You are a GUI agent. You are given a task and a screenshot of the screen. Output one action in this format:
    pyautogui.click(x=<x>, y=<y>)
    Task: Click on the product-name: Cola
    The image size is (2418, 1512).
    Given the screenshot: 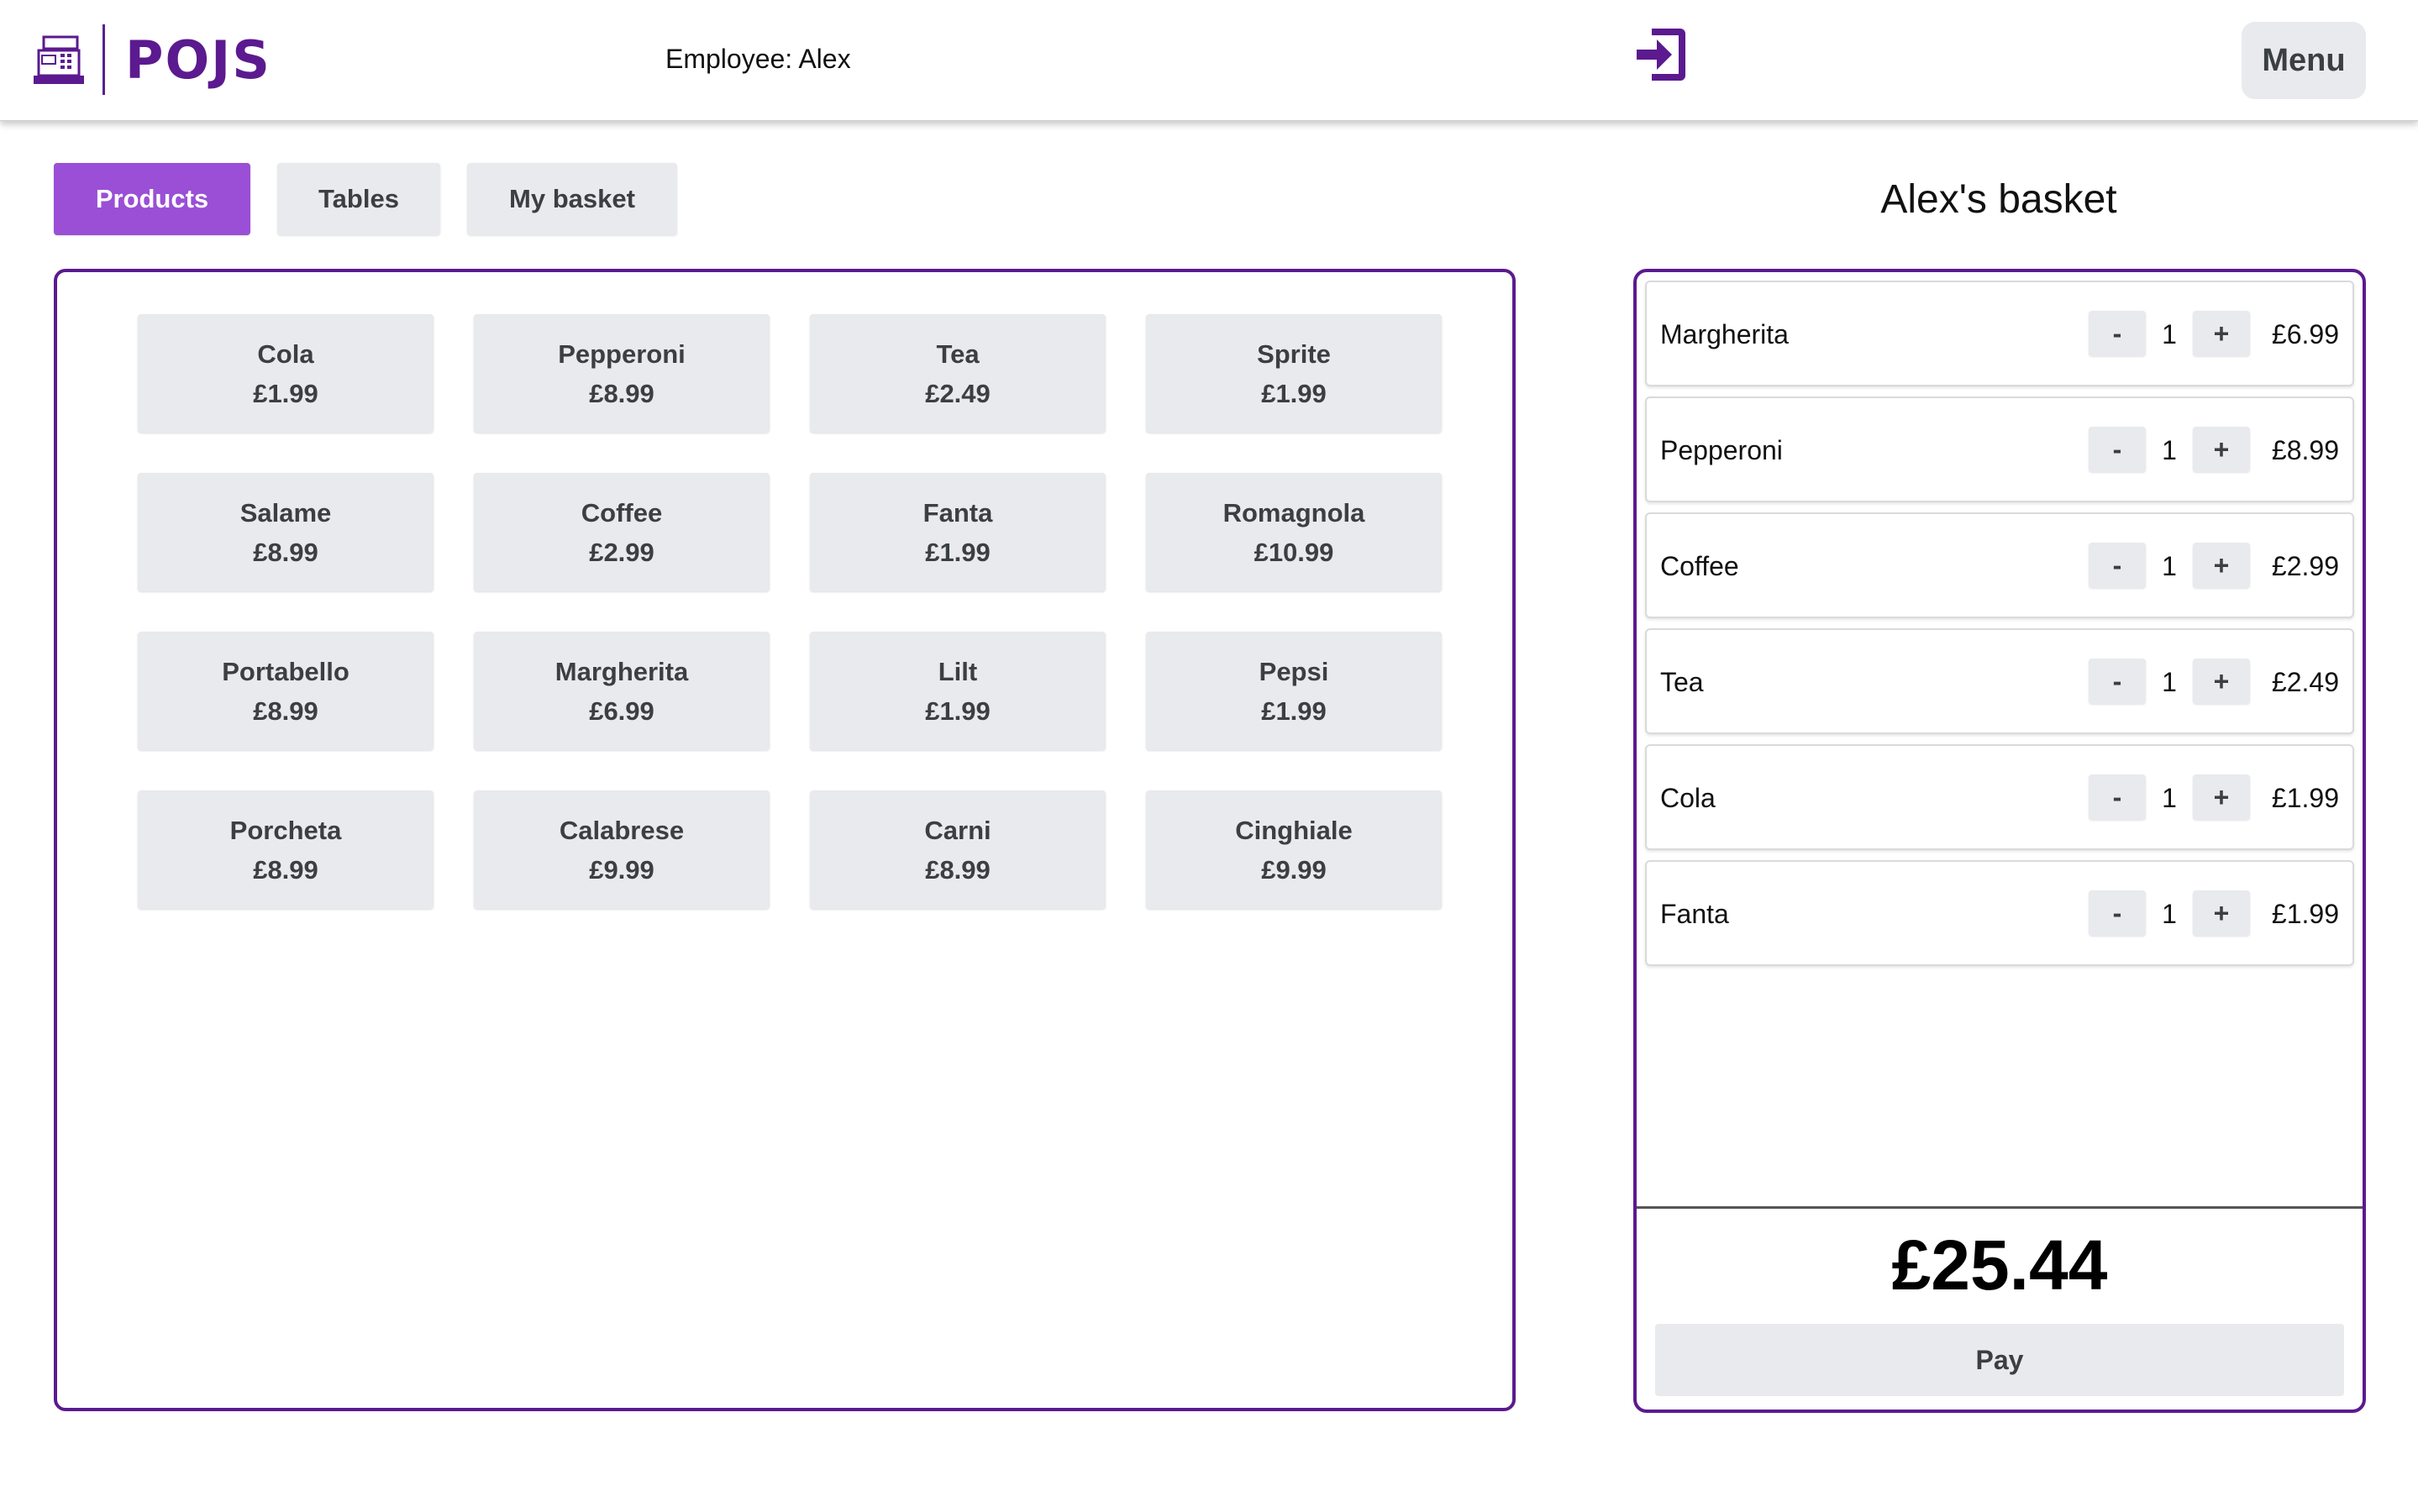 What is the action you would take?
    pyautogui.click(x=286, y=354)
    